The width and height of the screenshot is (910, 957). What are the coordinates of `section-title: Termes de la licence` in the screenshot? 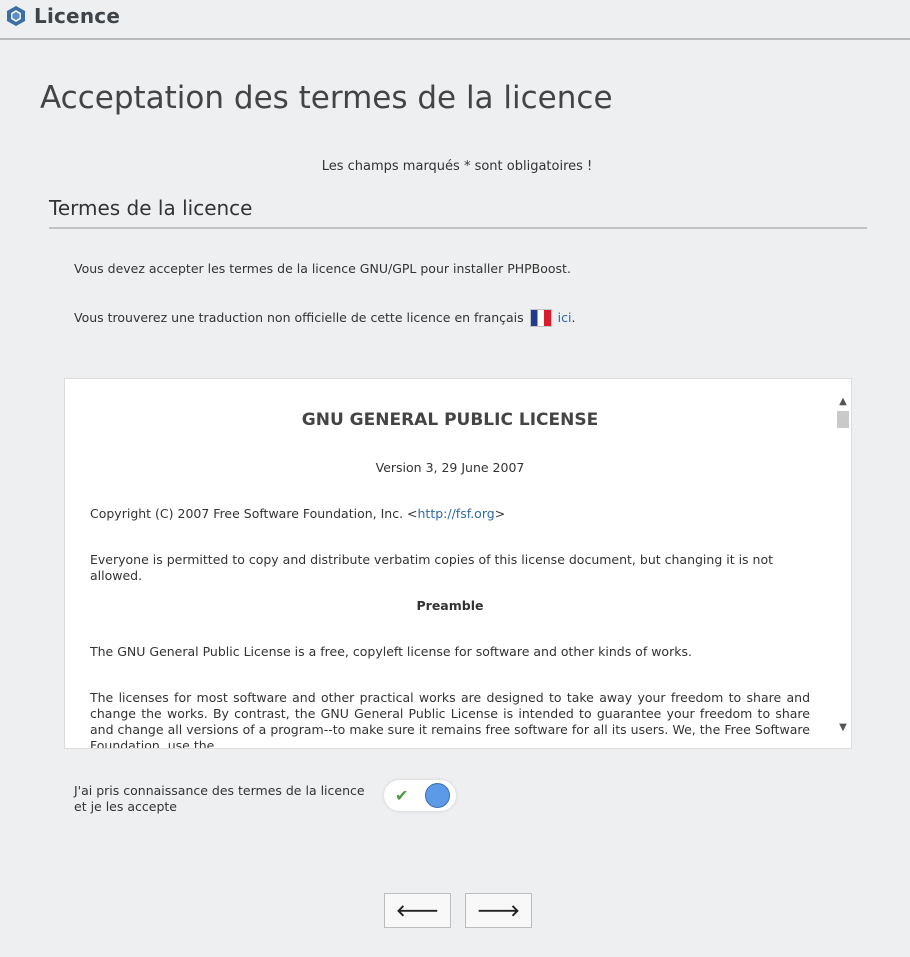 It's located at (151, 208).